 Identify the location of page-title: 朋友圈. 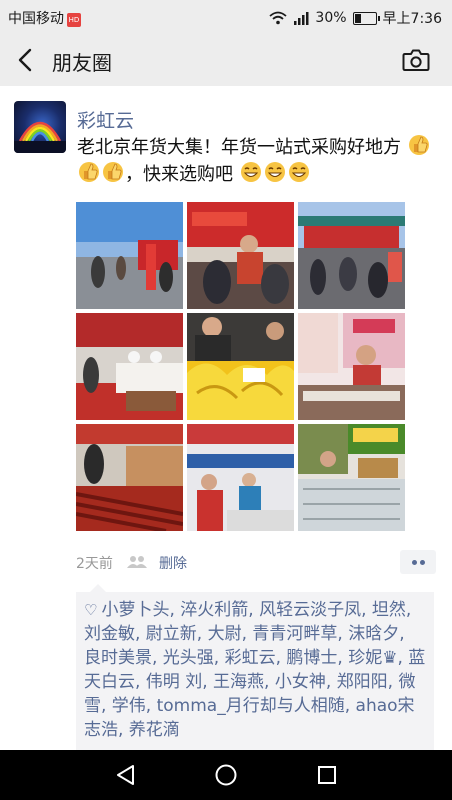
(82, 63).